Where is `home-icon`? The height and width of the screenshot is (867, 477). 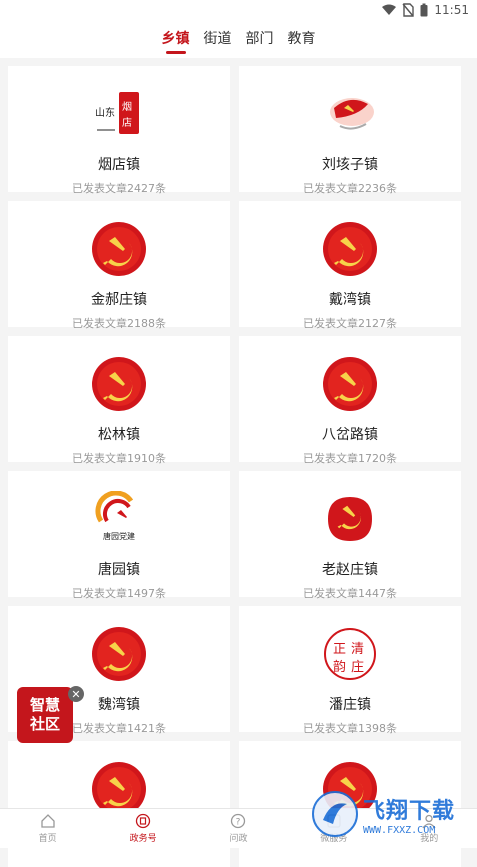
home-icon is located at coordinates (48, 821).